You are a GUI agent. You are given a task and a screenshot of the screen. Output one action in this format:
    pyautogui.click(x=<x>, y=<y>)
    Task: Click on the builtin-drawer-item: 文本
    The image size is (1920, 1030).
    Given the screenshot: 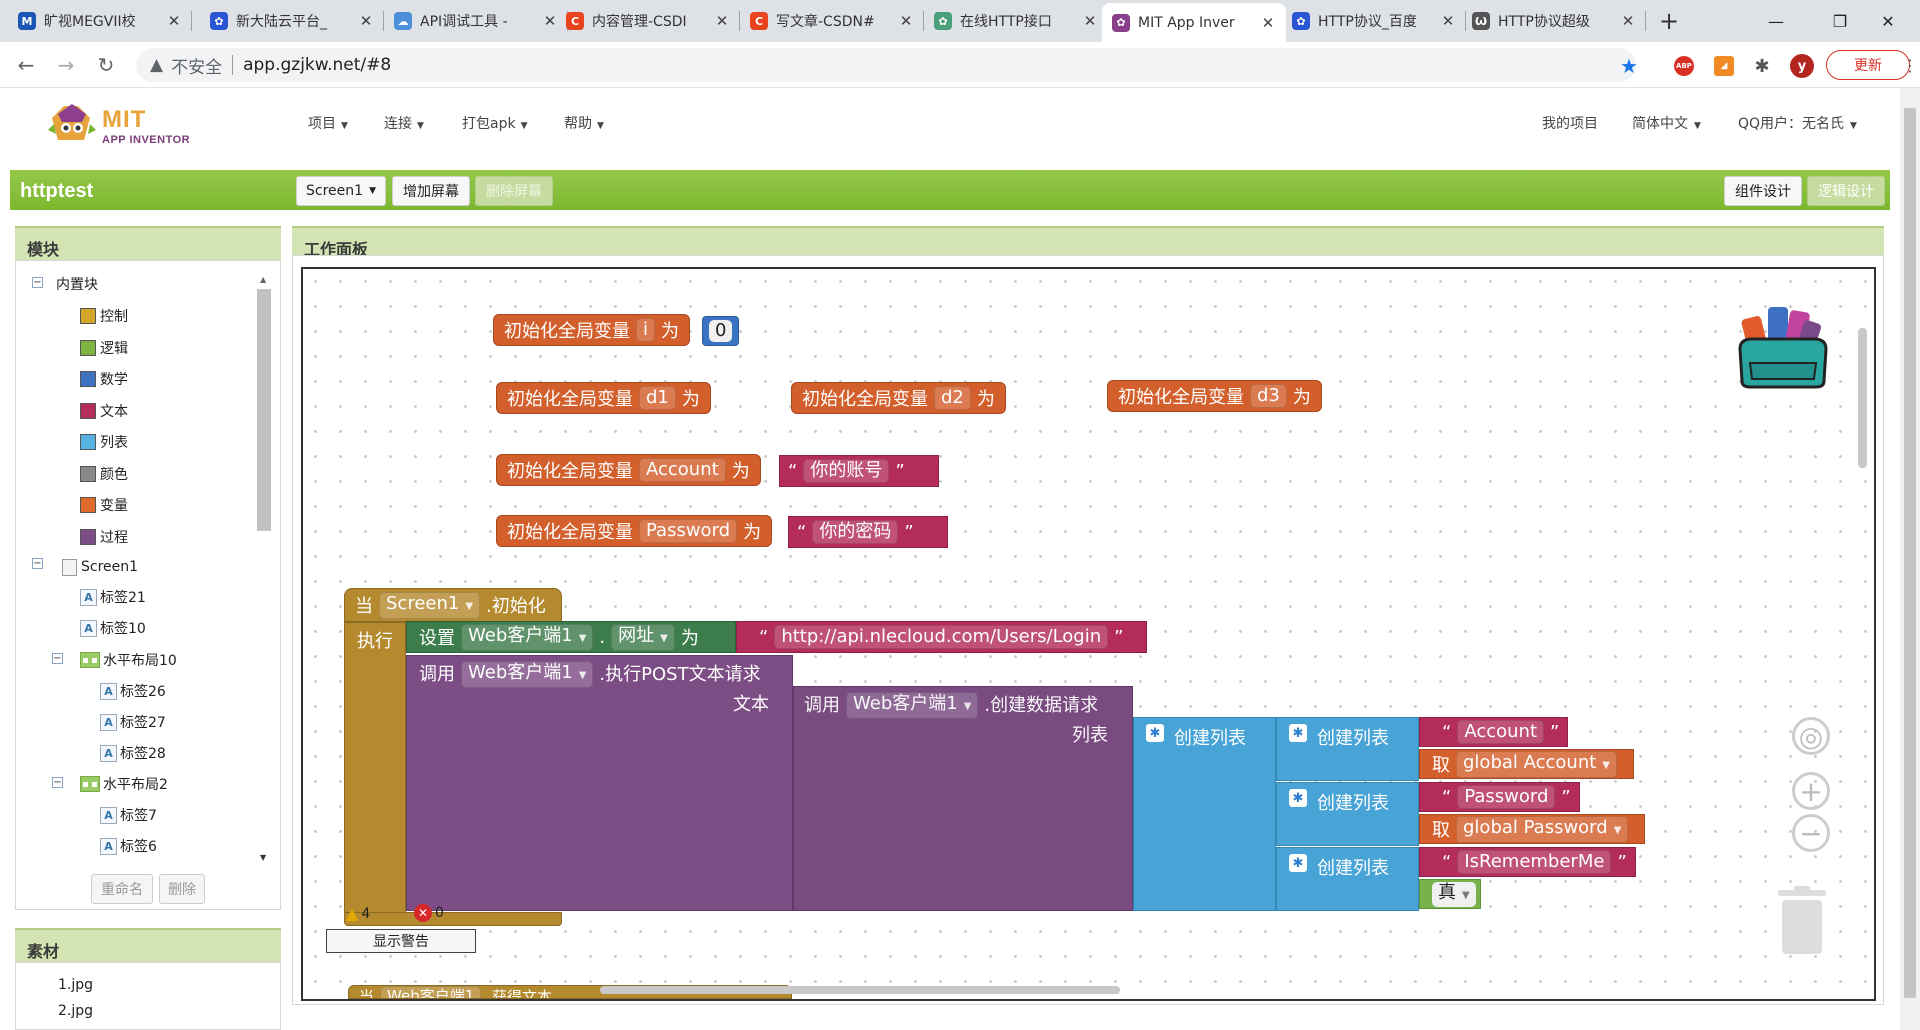 What is the action you would take?
    pyautogui.click(x=104, y=411)
    